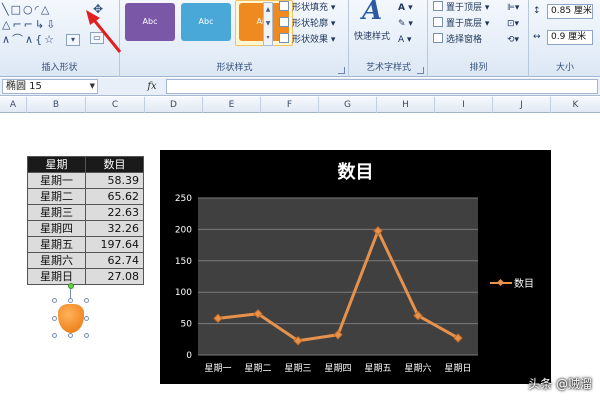  Describe the element at coordinates (382, 86) in the screenshot. I see `formula-input` at that location.